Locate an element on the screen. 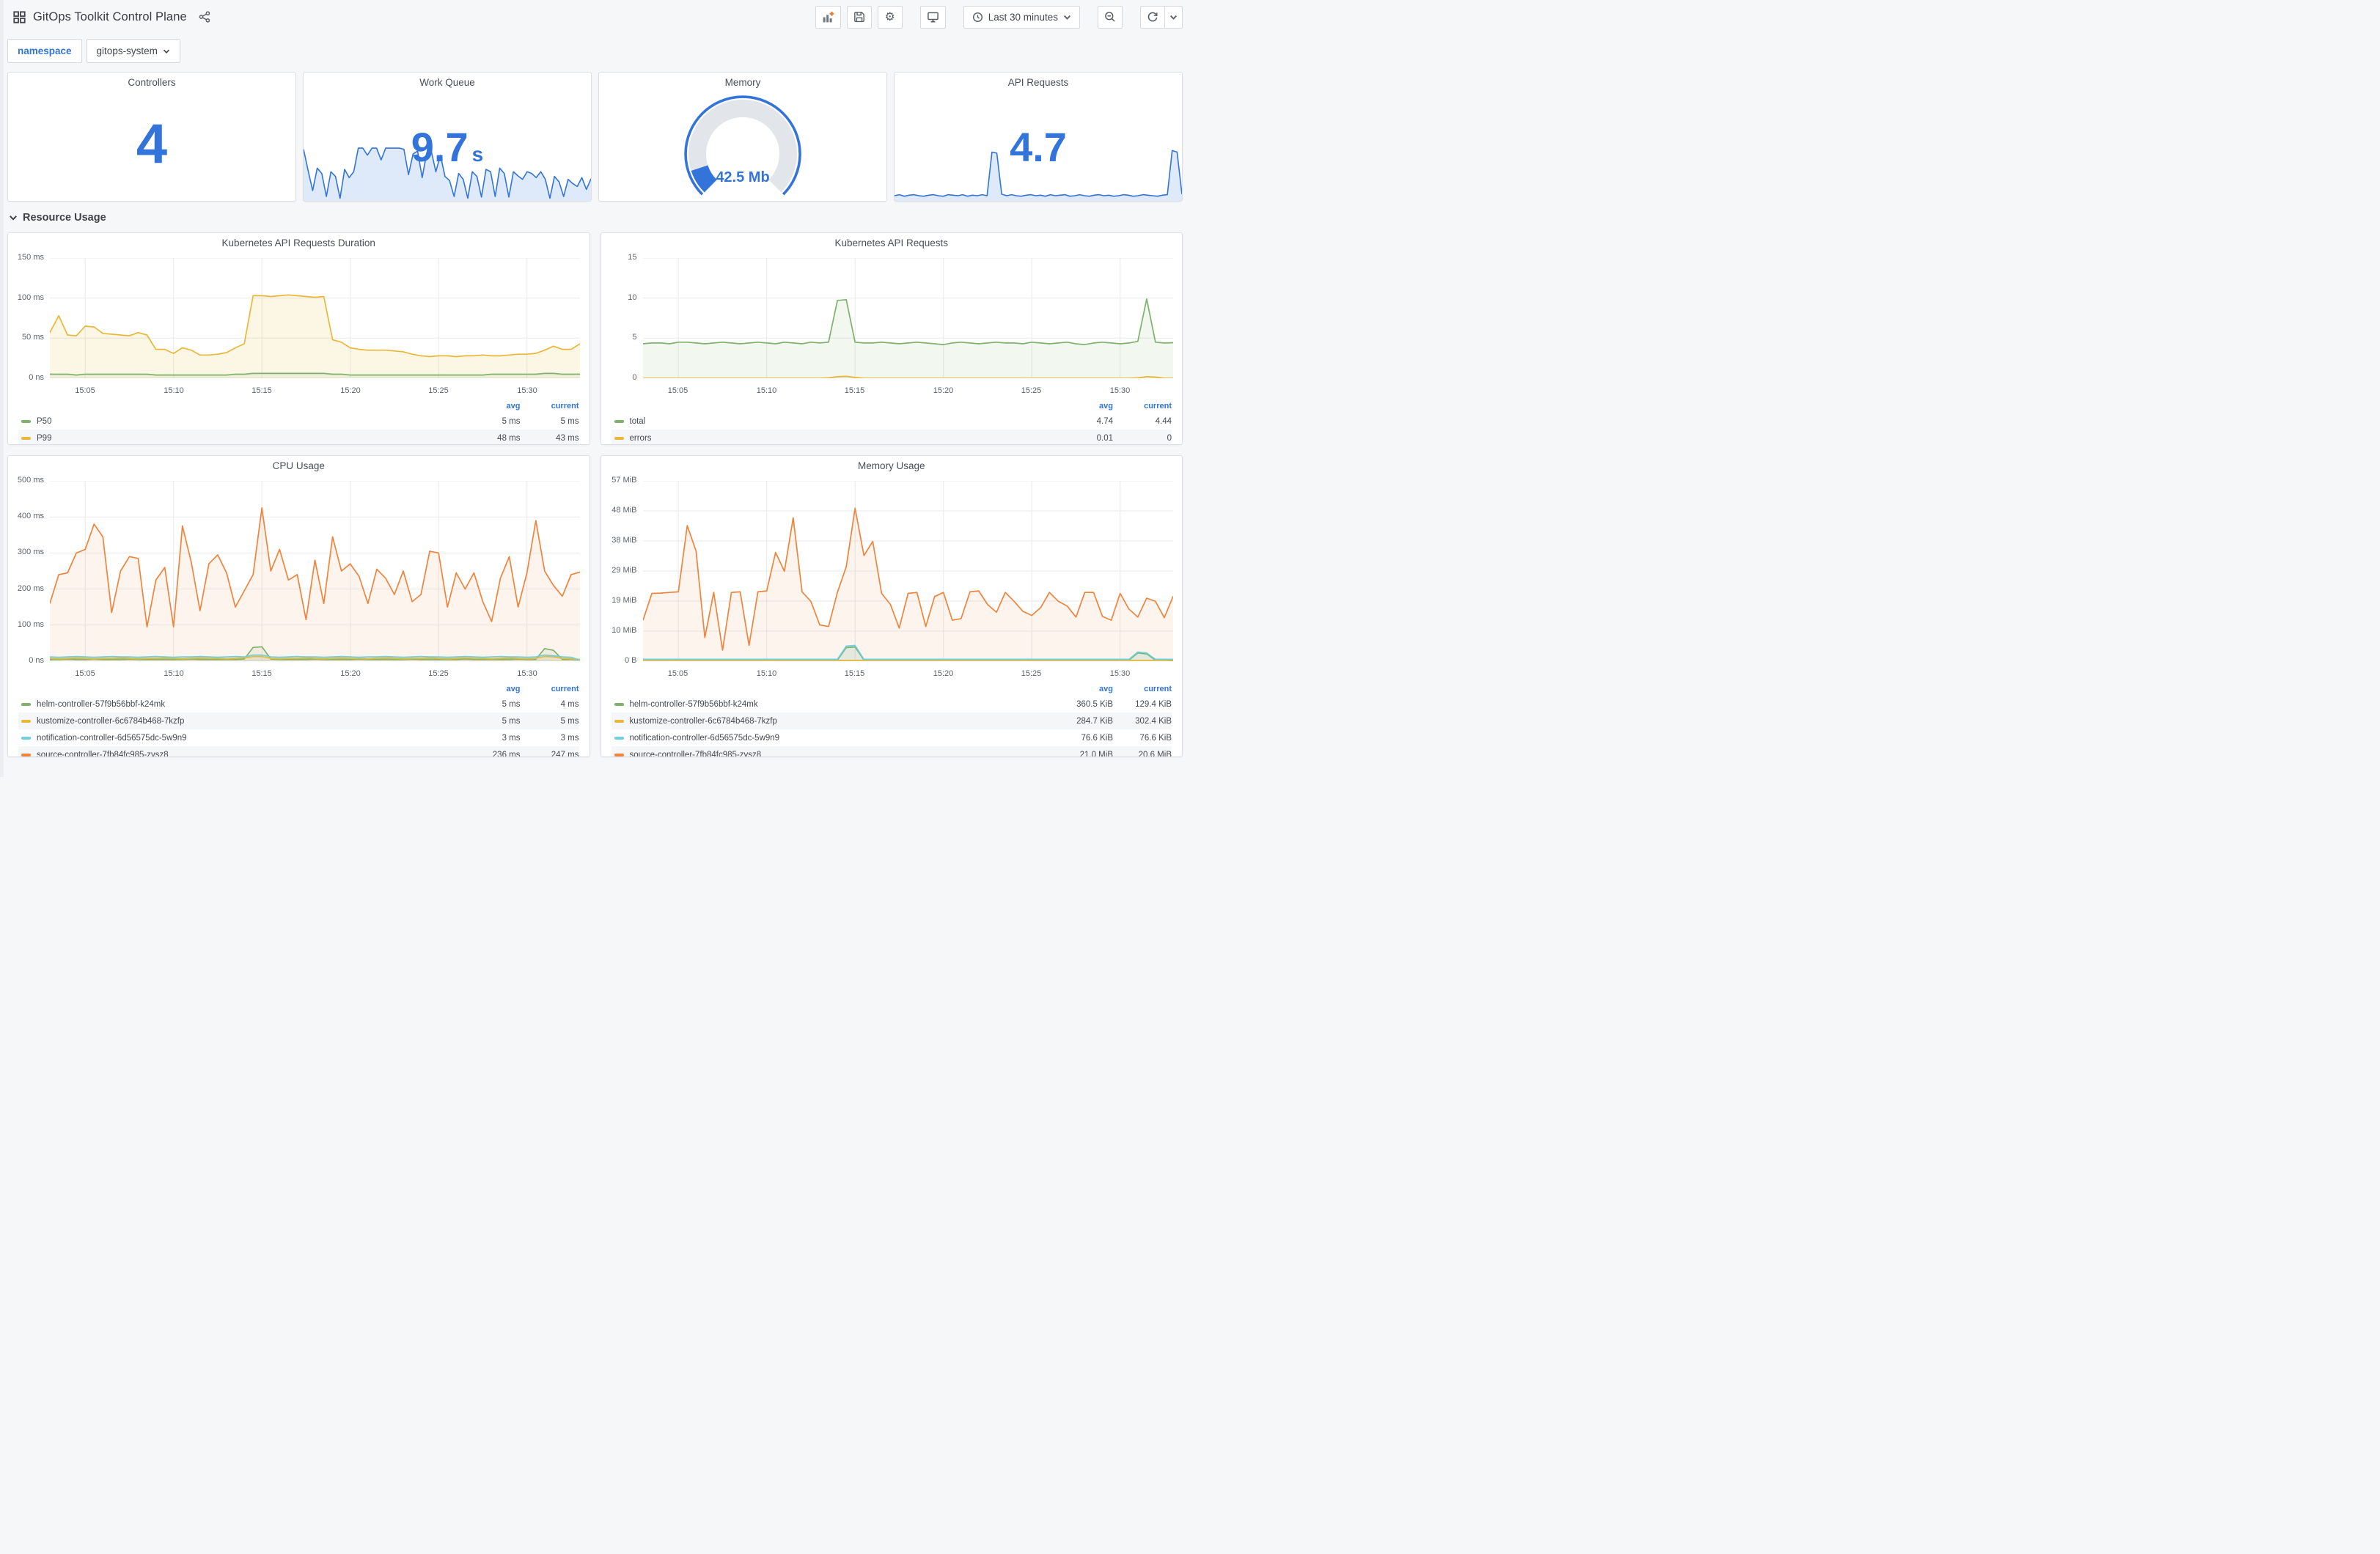  panel-title: Kubernetes API Requests is located at coordinates (892, 242).